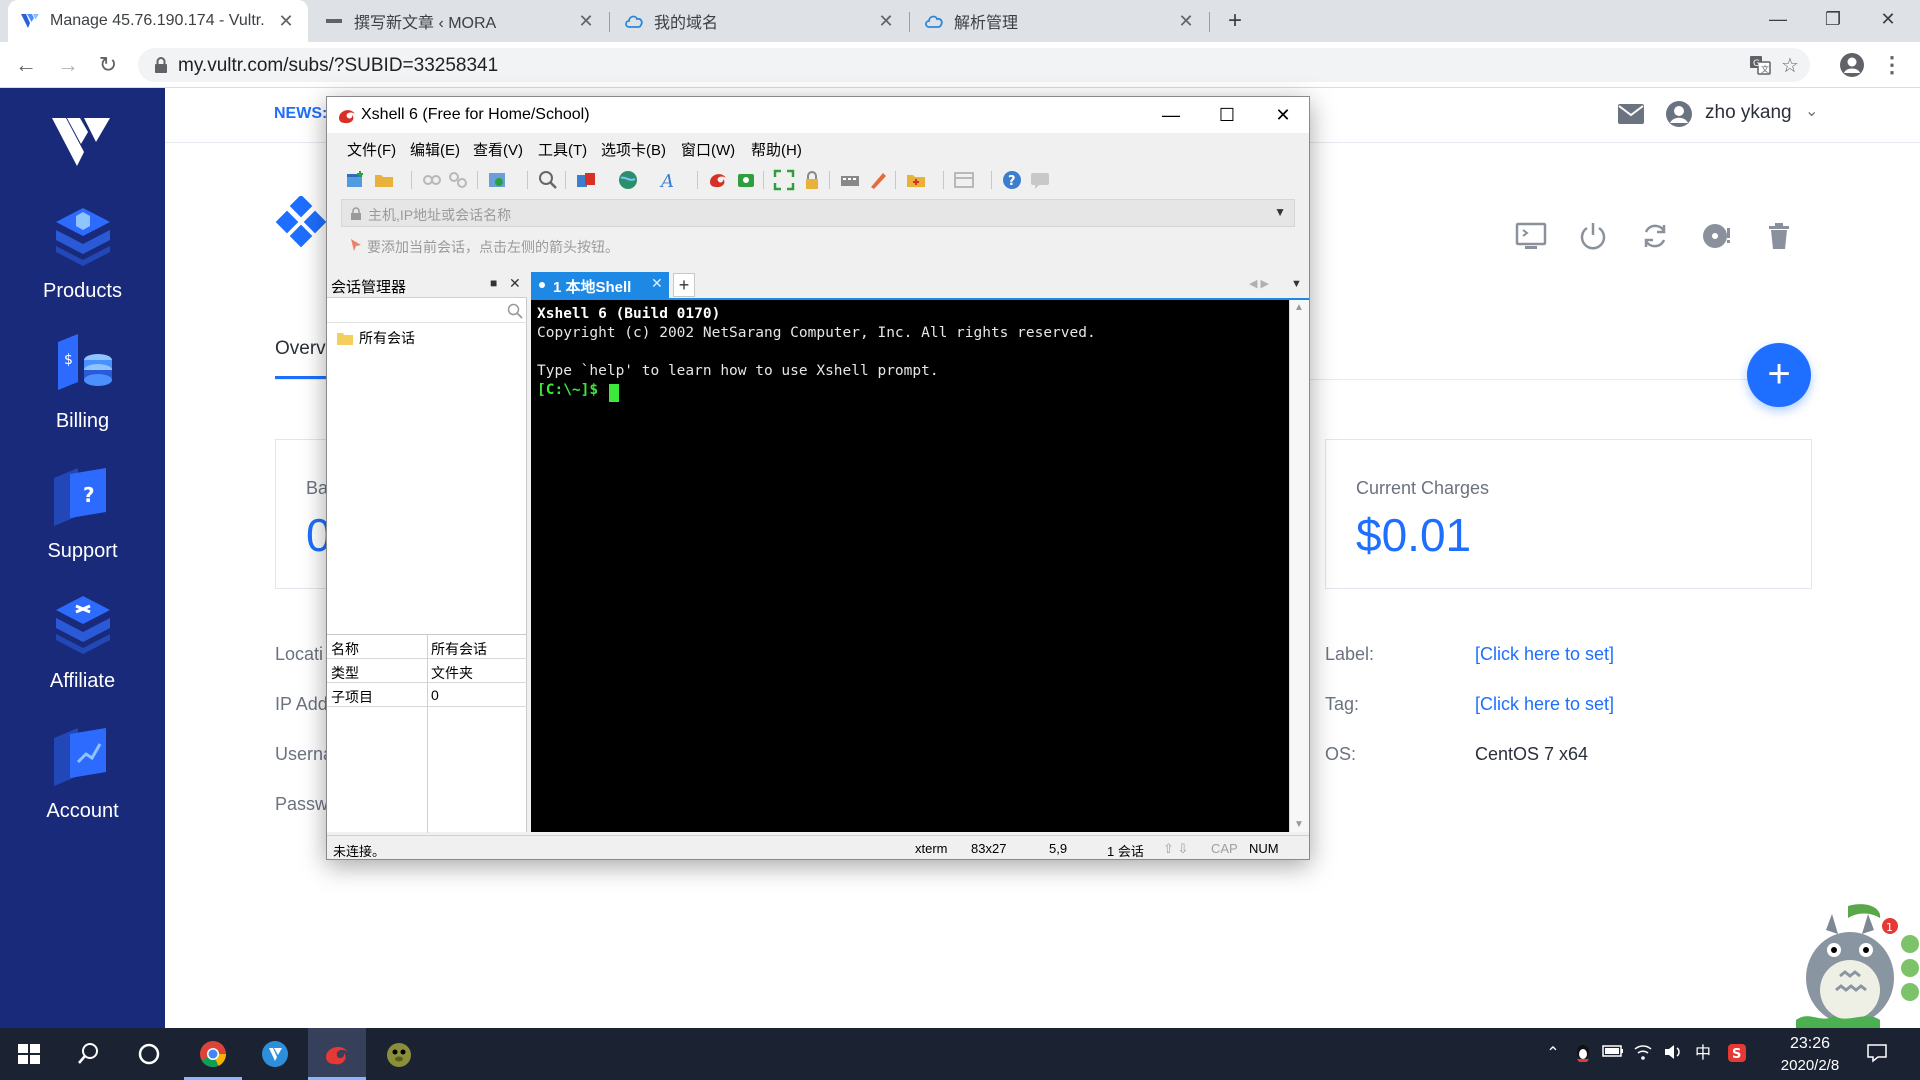 The width and height of the screenshot is (1920, 1080). I want to click on reinstall-disc-icon, so click(1717, 236).